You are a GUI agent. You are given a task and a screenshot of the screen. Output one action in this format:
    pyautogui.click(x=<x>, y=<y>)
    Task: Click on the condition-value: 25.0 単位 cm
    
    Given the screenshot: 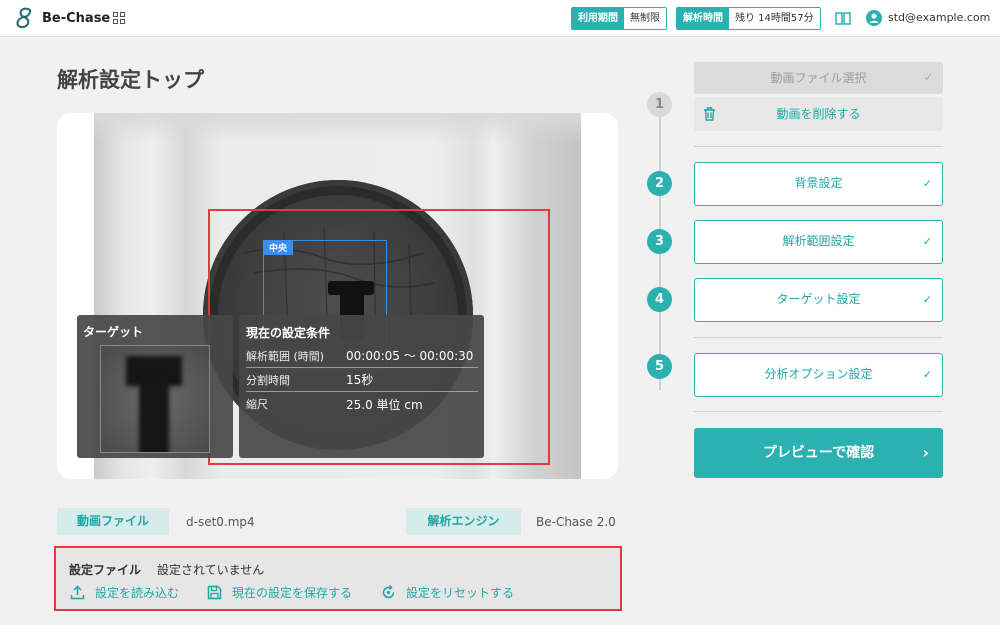 What is the action you would take?
    pyautogui.click(x=384, y=404)
    